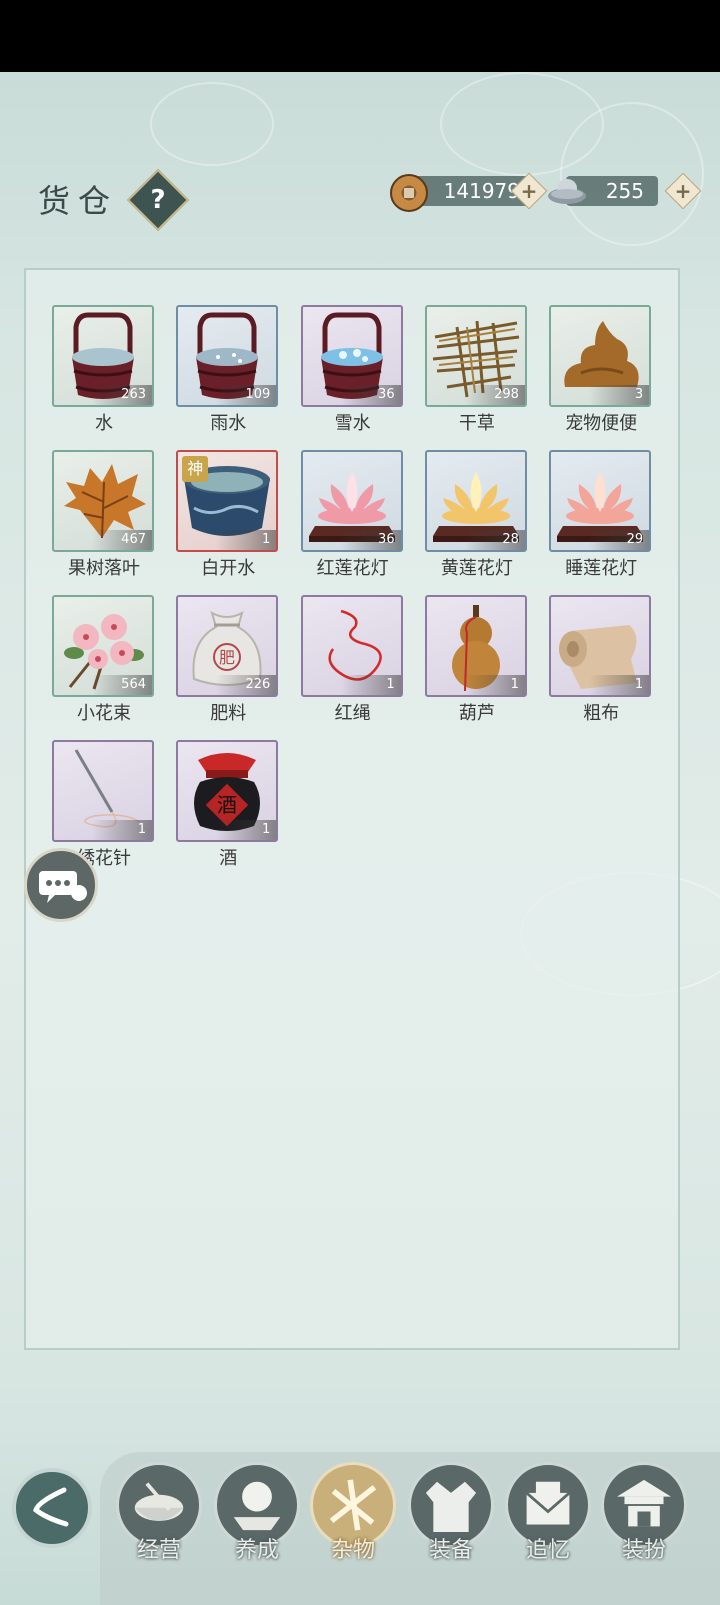 The width and height of the screenshot is (720, 1605). I want to click on inventory-item-bucket-snow: 36 雪水, so click(352, 380).